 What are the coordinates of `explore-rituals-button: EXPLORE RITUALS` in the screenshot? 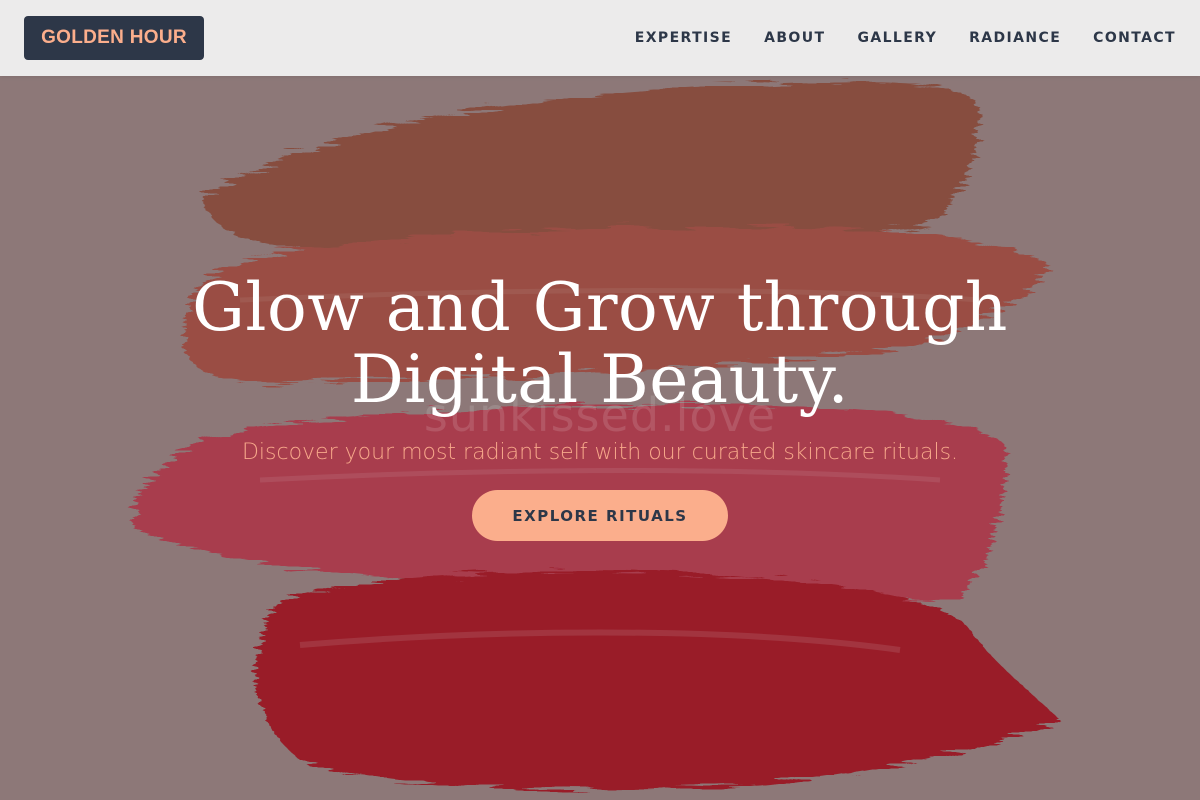 It's located at (600, 515).